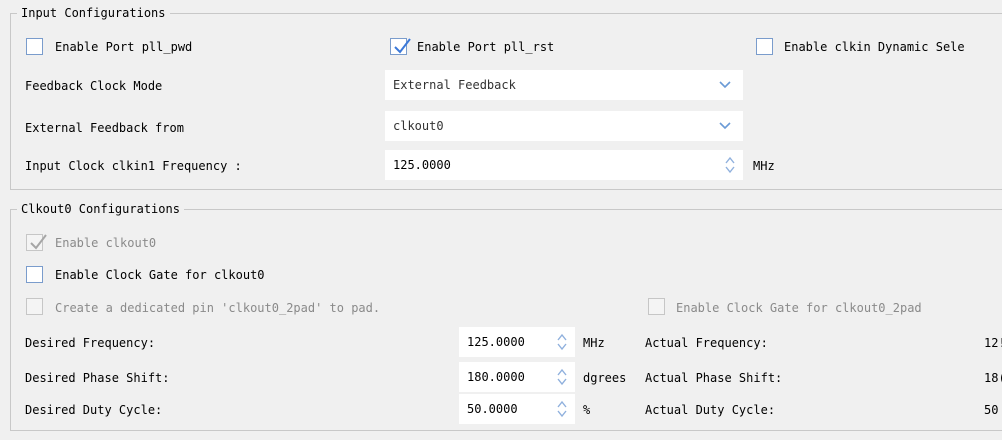  What do you see at coordinates (34, 46) in the screenshot?
I see `enable-pll-pwd-checkbox` at bounding box center [34, 46].